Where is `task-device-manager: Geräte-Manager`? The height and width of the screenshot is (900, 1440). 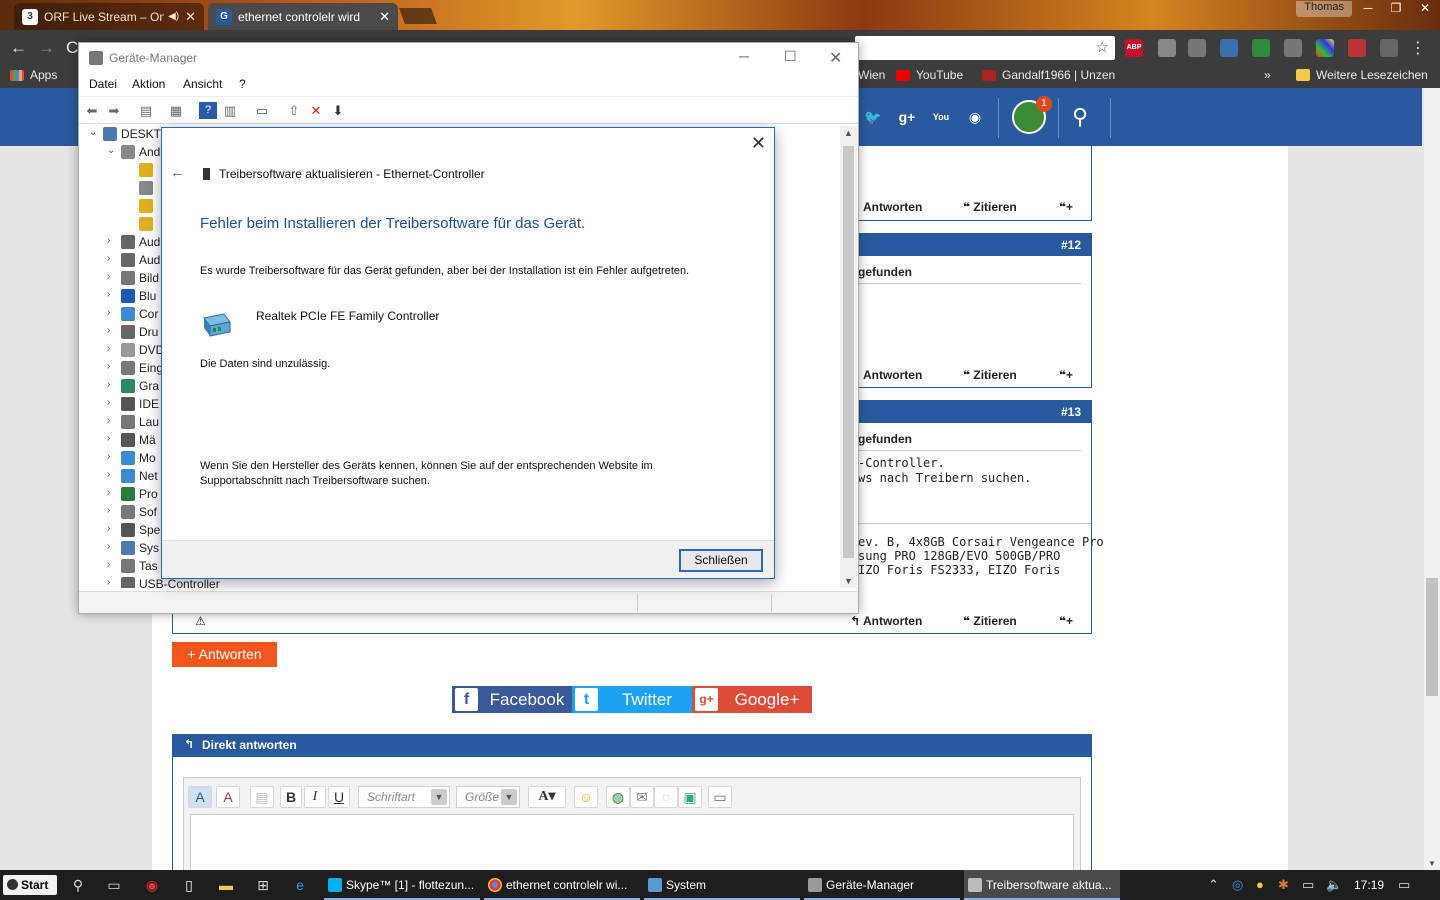
task-device-manager: Geräte-Manager is located at coordinates (882, 885).